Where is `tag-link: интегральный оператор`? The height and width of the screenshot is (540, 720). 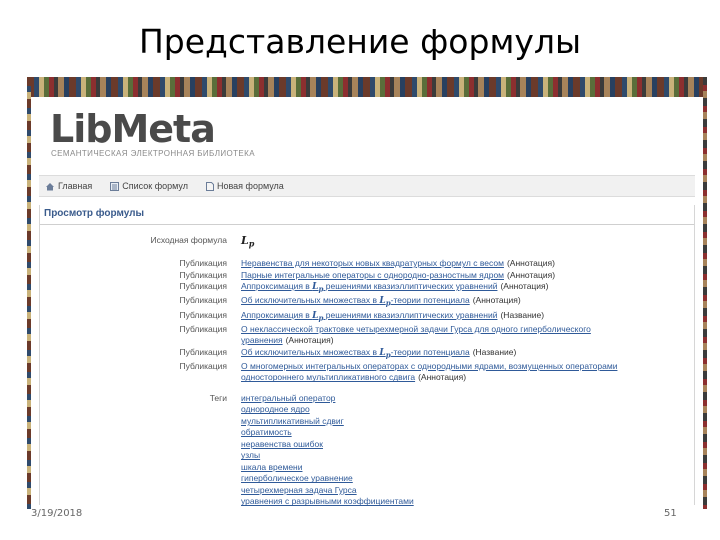
tag-link: интегральный оператор is located at coordinates (288, 398).